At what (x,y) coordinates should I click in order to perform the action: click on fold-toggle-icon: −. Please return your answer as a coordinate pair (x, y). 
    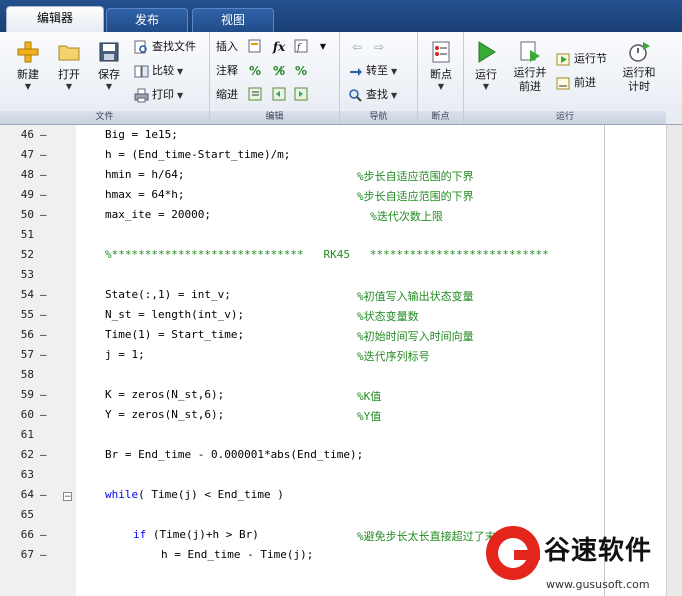
    Looking at the image, I should click on (67, 497).